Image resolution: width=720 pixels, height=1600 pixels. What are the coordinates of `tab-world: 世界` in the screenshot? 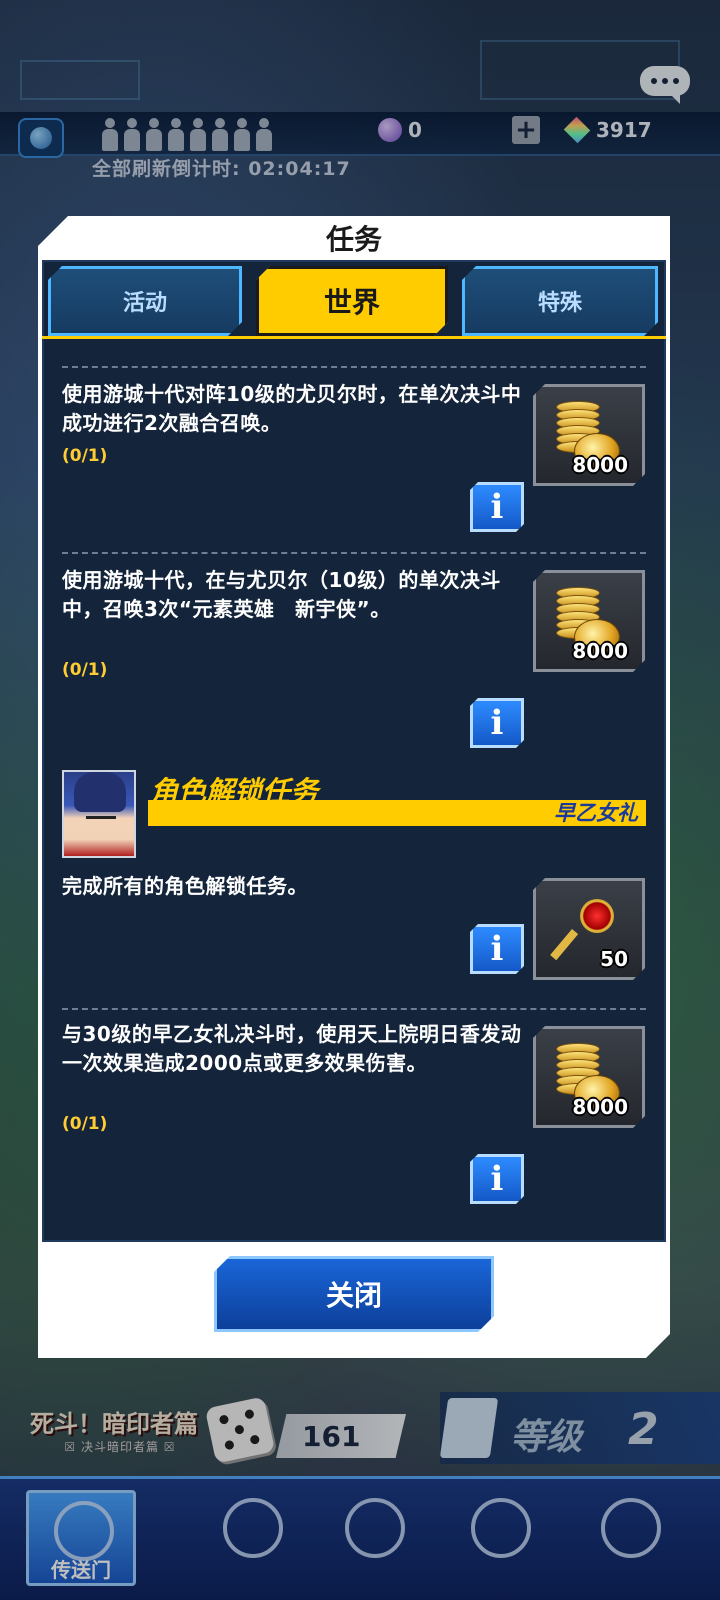 It's located at (352, 301).